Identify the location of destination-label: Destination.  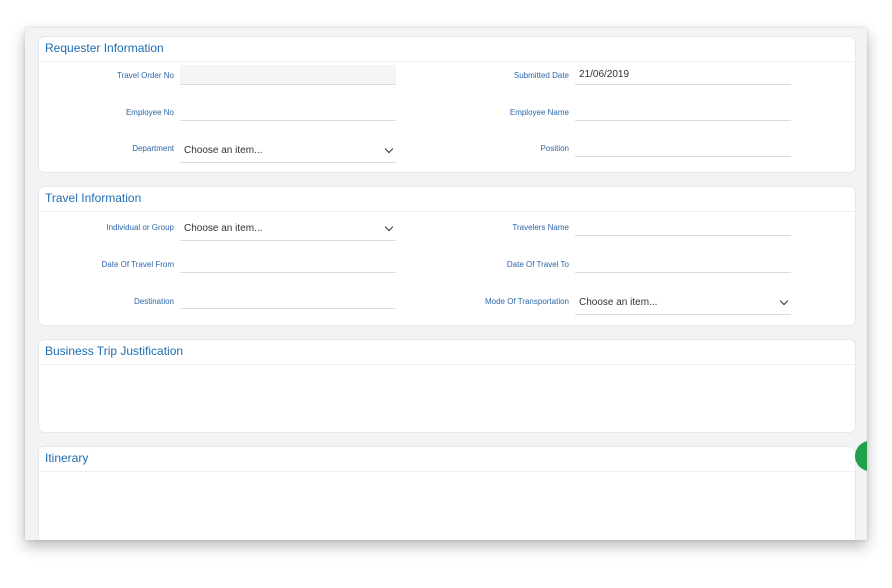
(153, 301).